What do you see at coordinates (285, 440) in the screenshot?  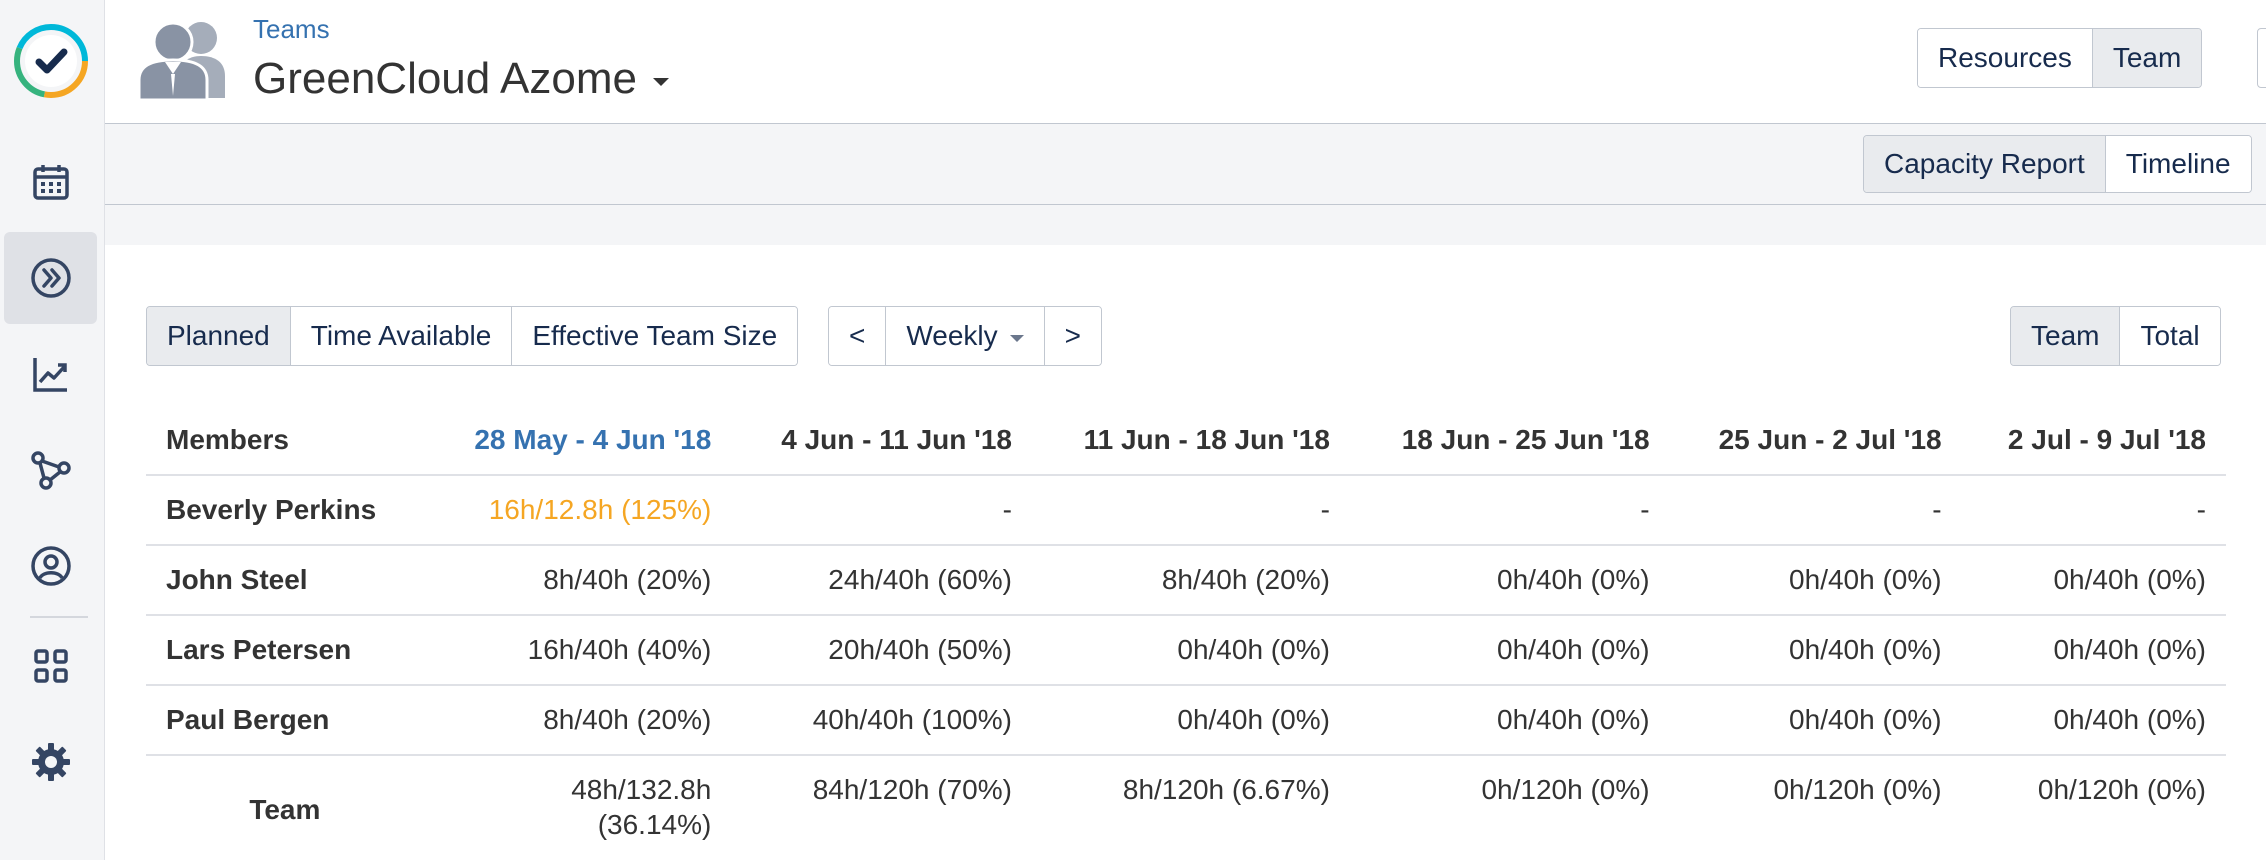 I see `column-header-members: Members` at bounding box center [285, 440].